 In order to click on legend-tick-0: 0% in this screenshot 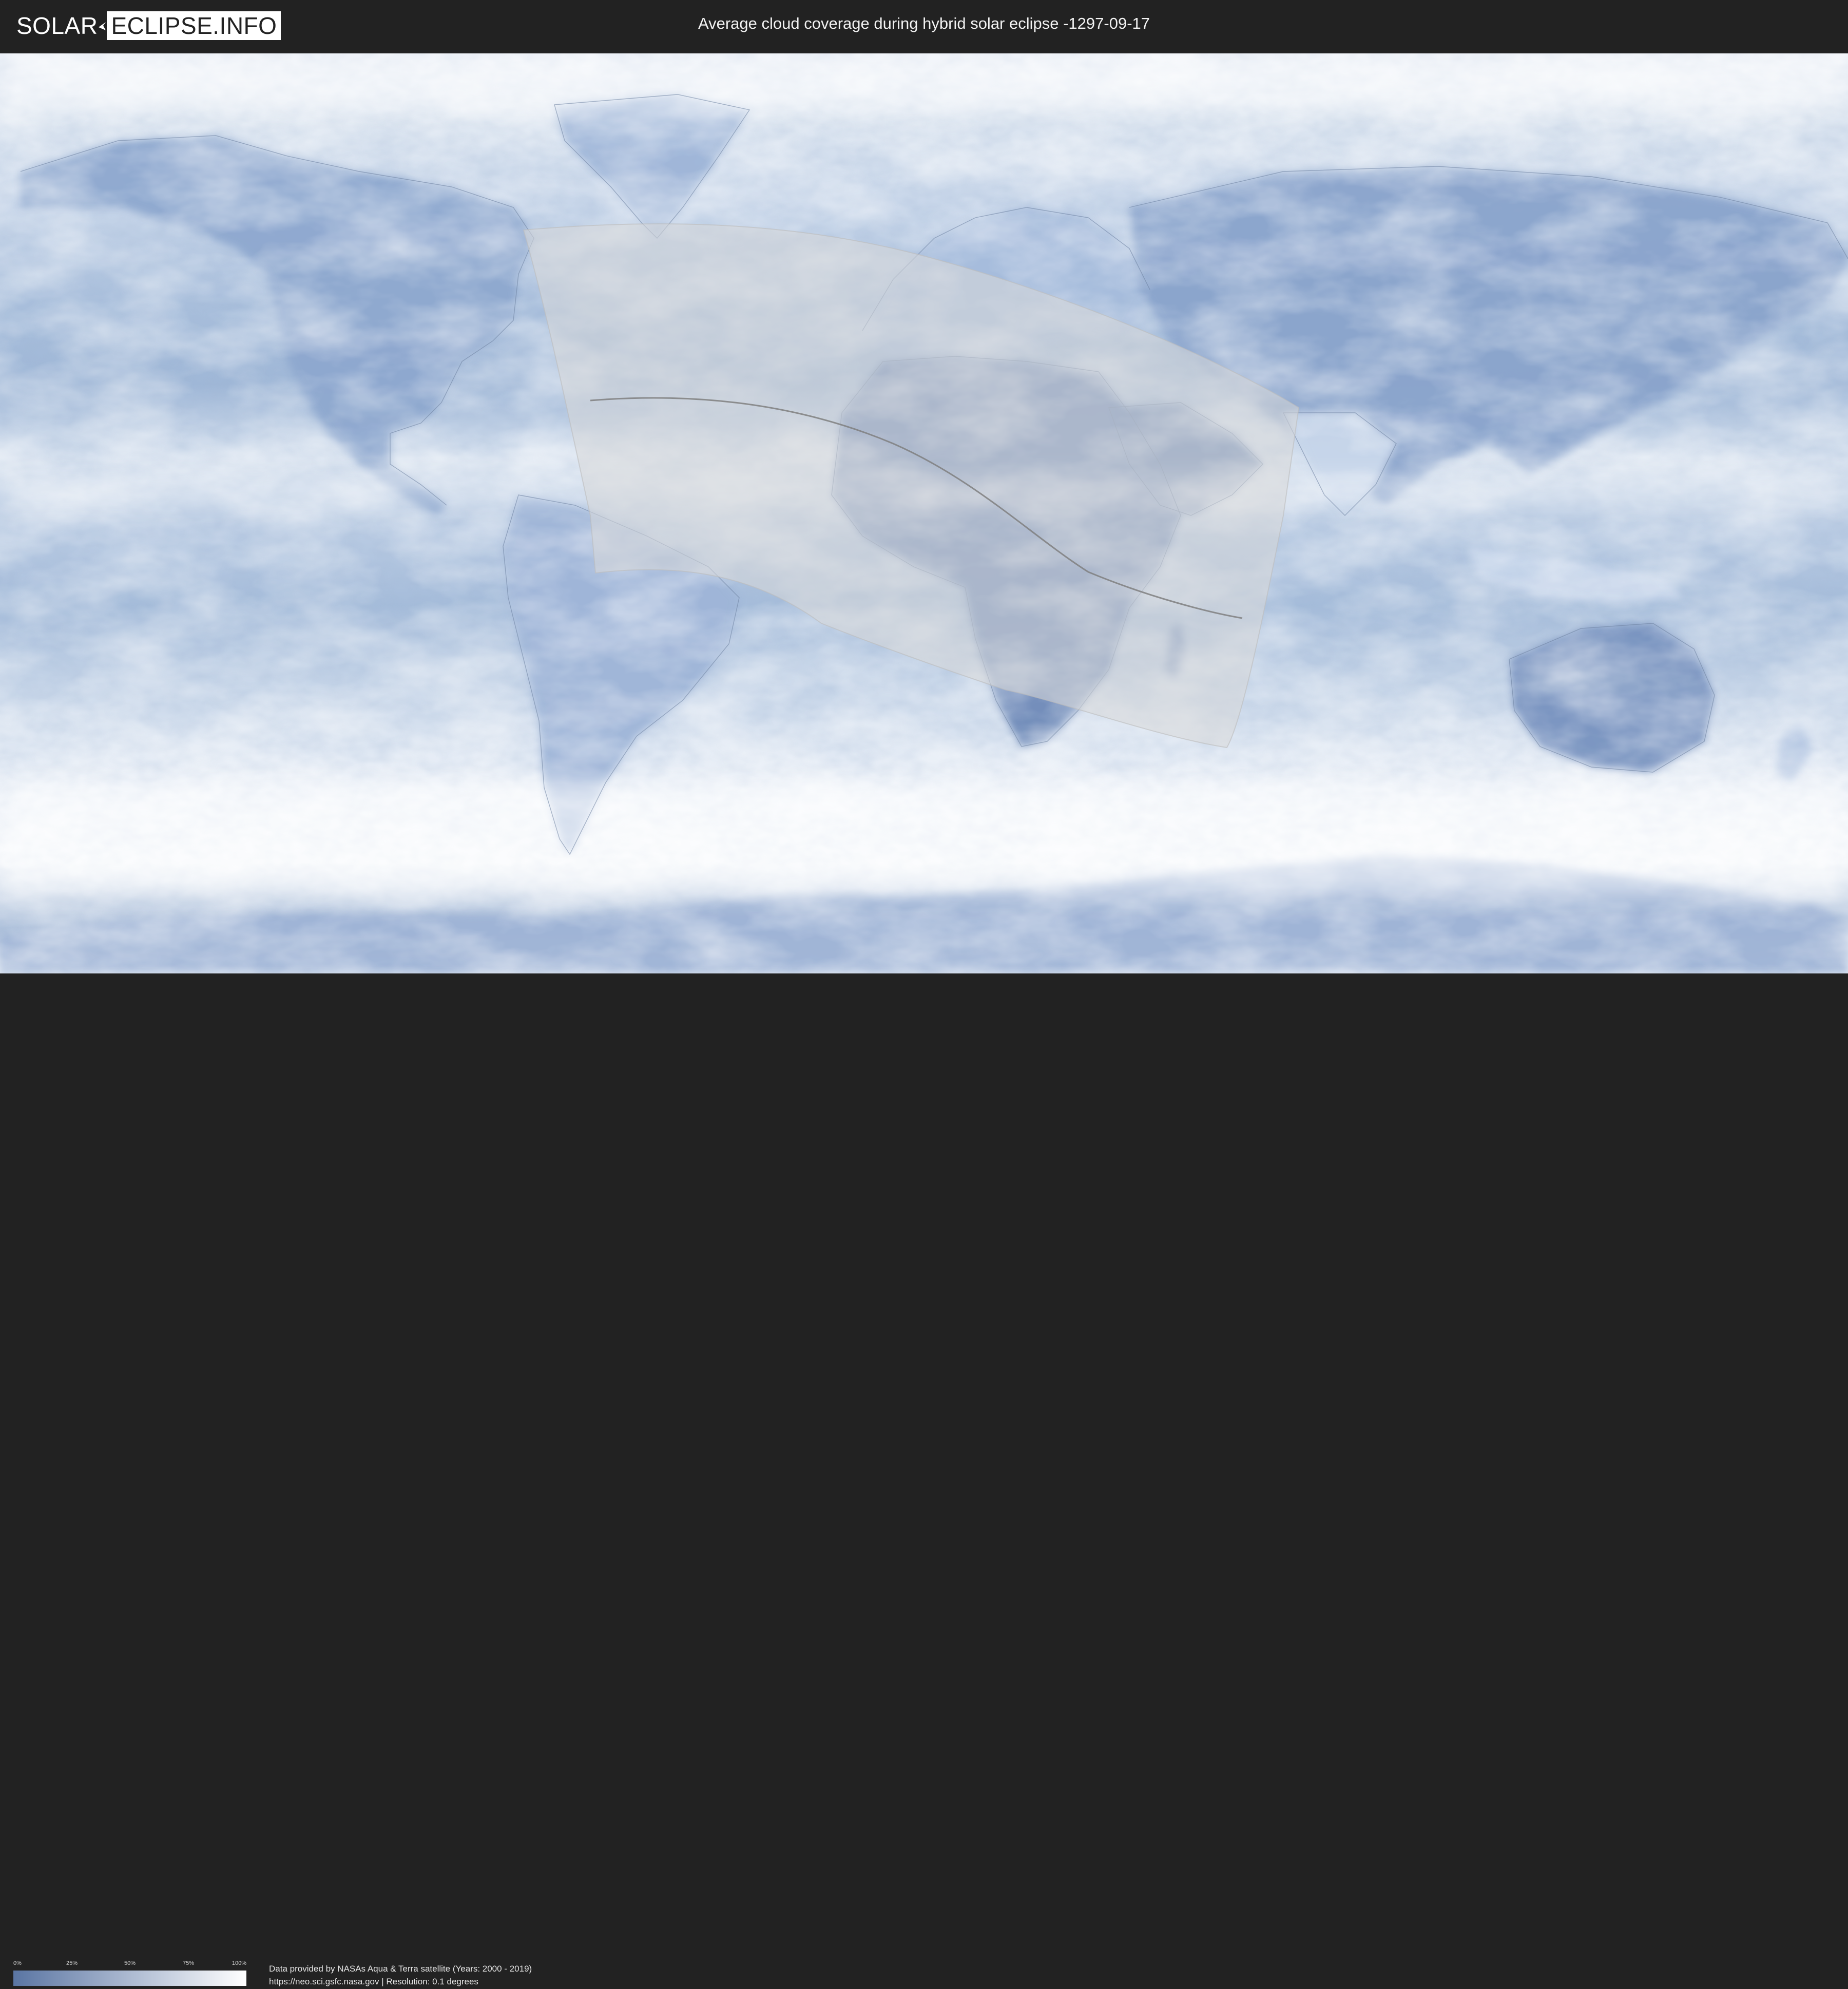, I will do `click(17, 1963)`.